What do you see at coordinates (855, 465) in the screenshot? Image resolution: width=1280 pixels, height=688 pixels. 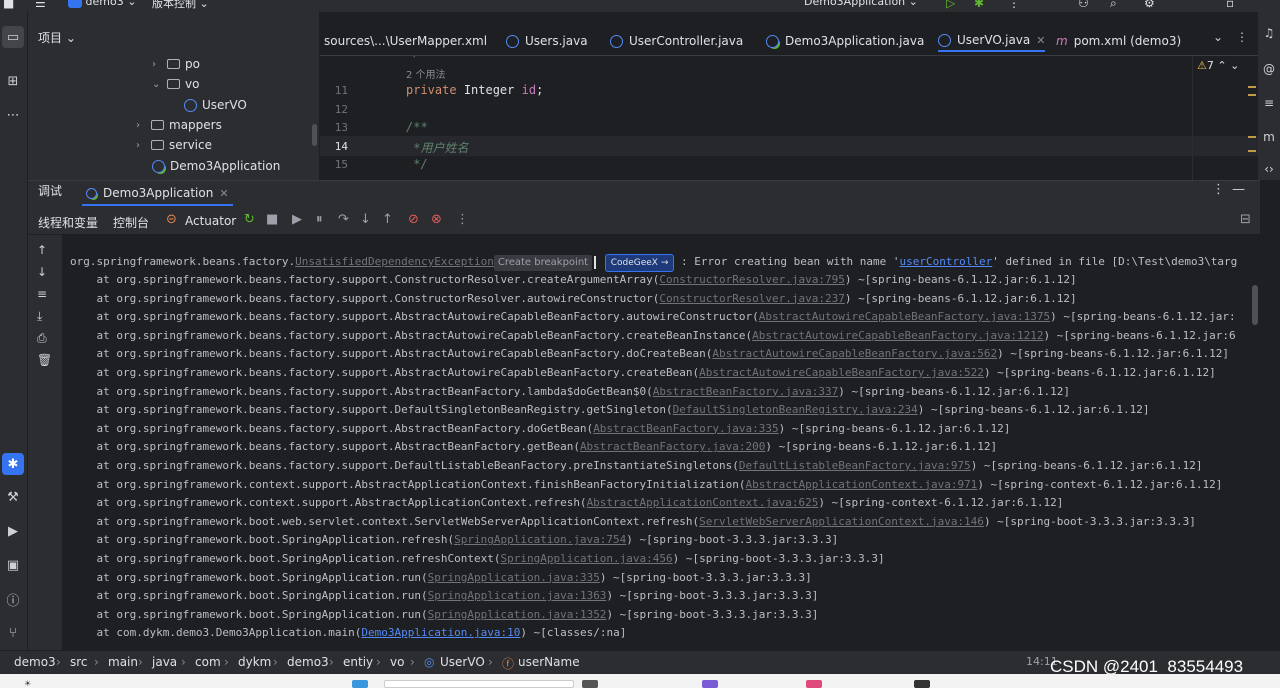 I see `source-link: DefaultListableBeanFactory.java:975` at bounding box center [855, 465].